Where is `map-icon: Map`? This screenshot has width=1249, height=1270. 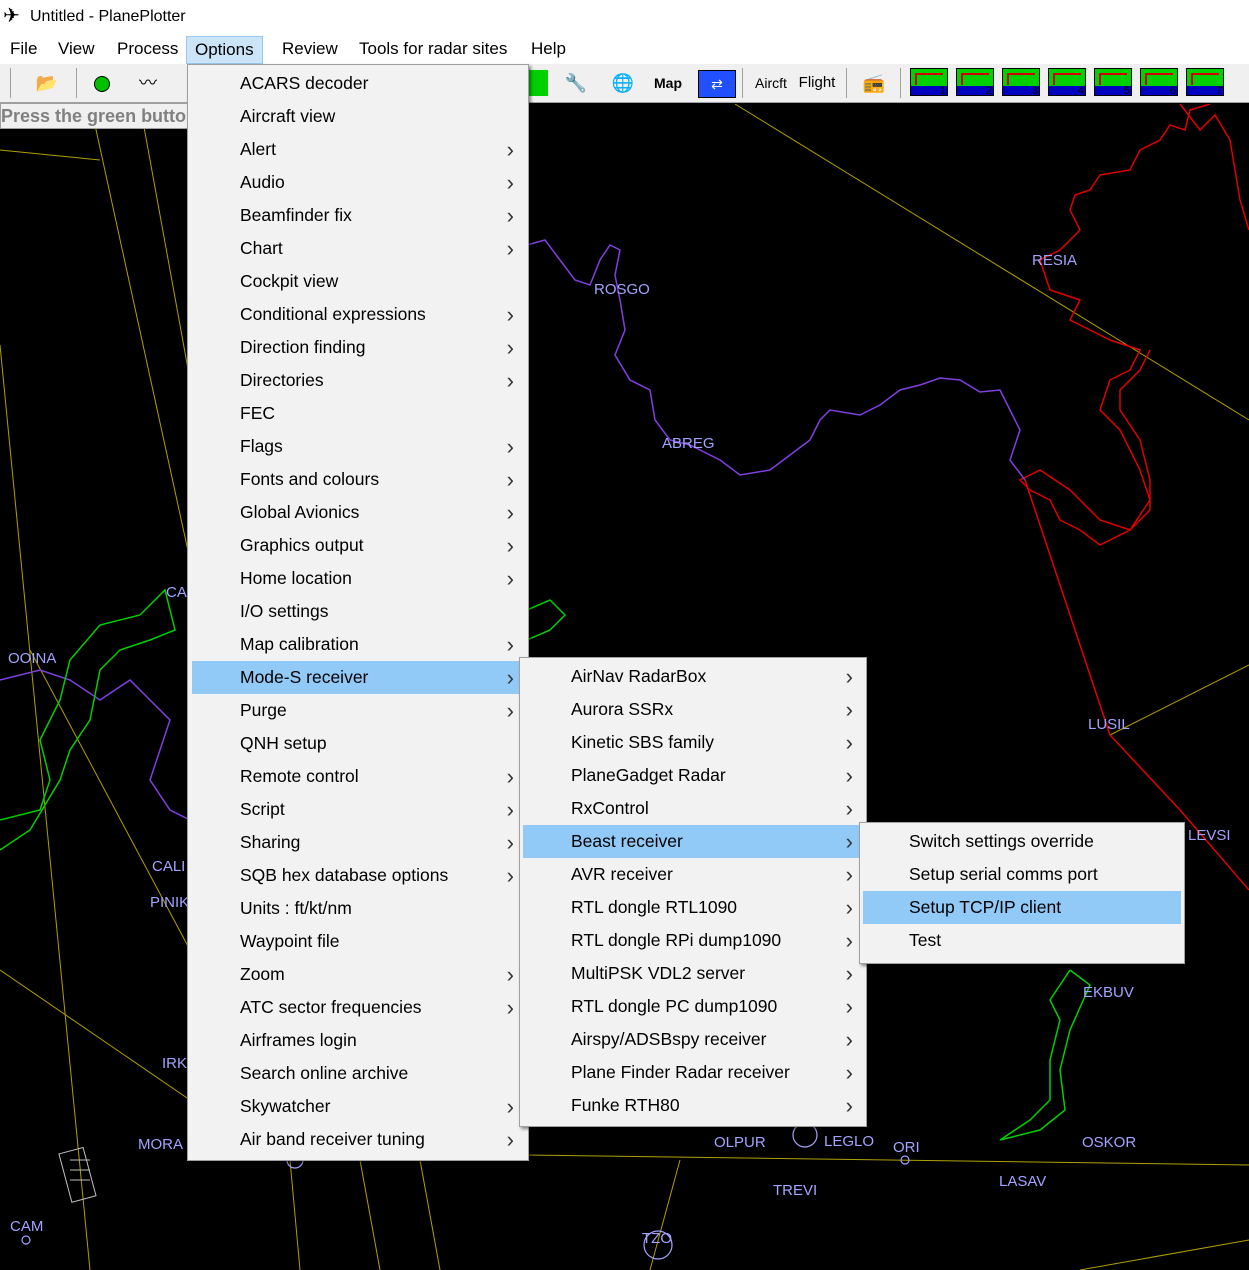 map-icon: Map is located at coordinates (668, 83).